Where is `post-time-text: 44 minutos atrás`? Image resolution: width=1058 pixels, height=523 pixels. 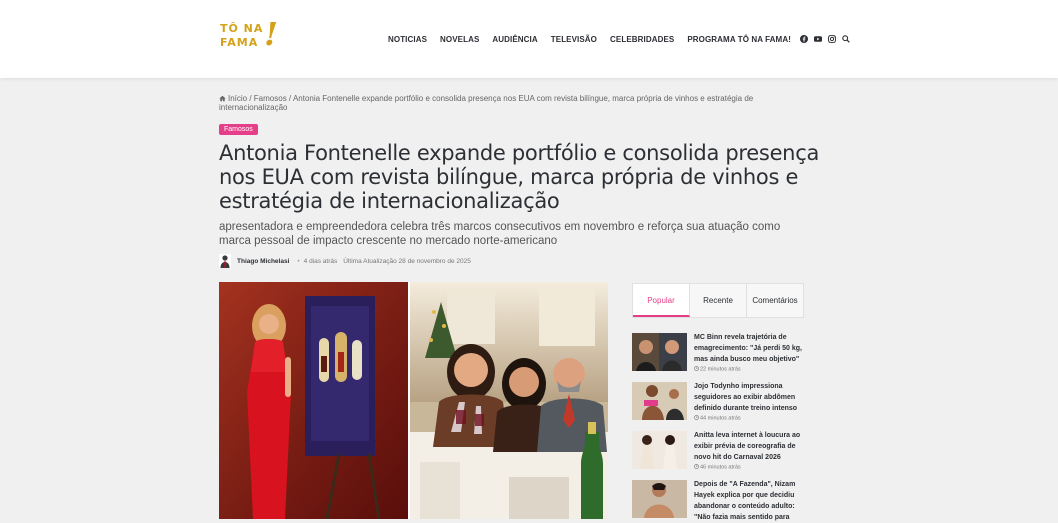 post-time-text: 44 minutos atrás is located at coordinates (720, 418).